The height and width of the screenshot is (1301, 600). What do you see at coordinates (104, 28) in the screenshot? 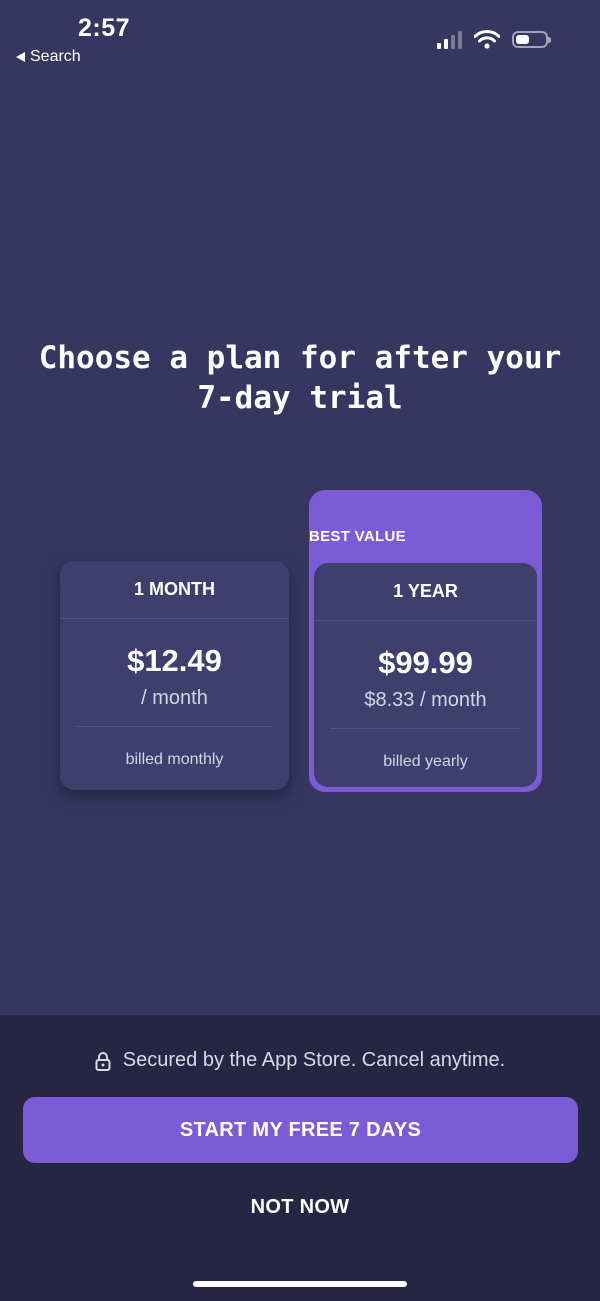
I see `status-time: 2:57` at bounding box center [104, 28].